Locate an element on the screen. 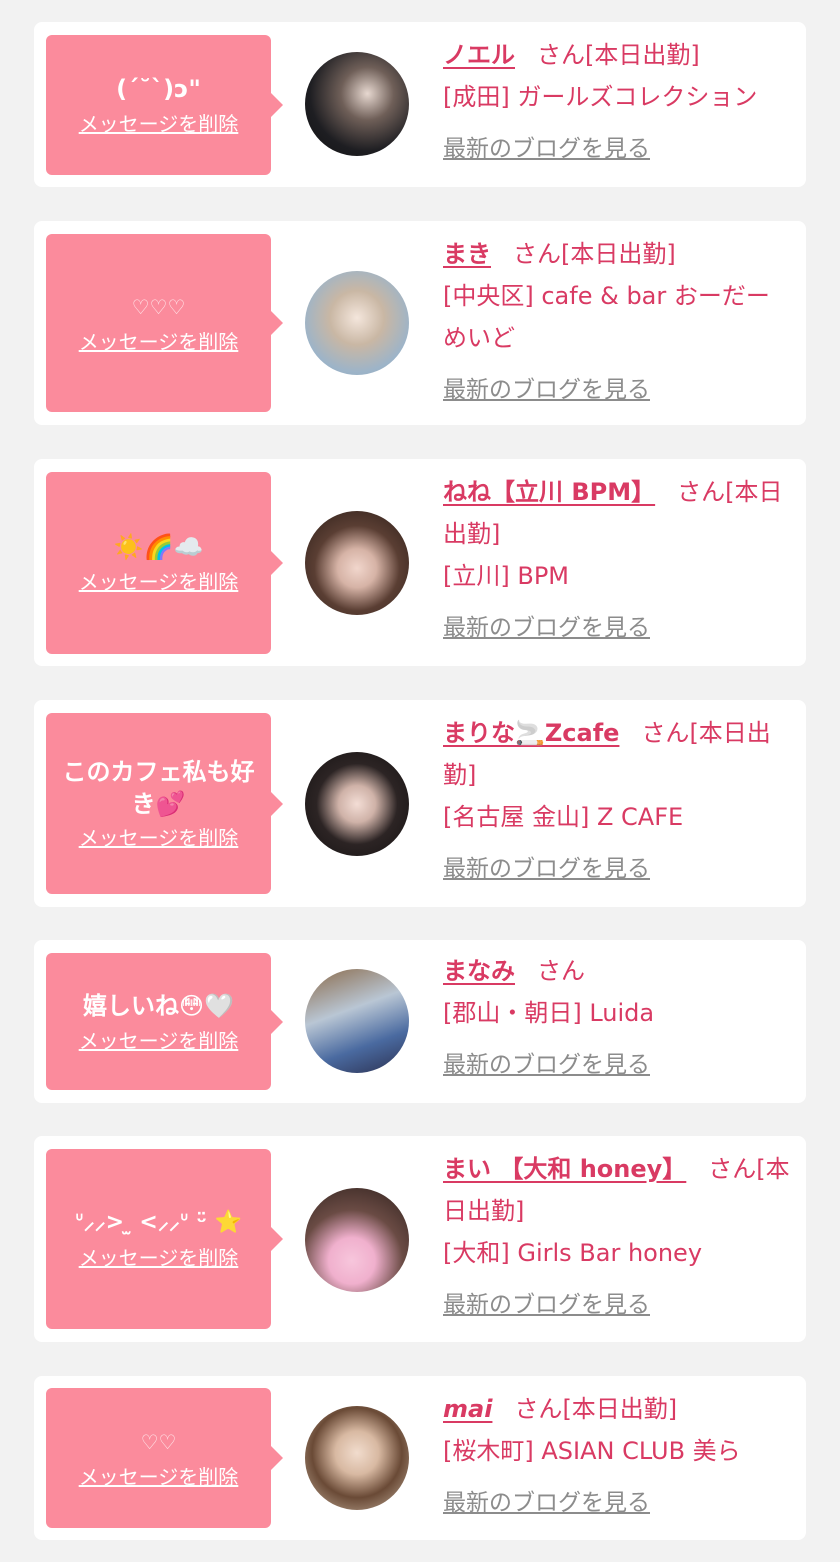  cast-name-row: まき さん[本日出勤] is located at coordinates (618, 254).